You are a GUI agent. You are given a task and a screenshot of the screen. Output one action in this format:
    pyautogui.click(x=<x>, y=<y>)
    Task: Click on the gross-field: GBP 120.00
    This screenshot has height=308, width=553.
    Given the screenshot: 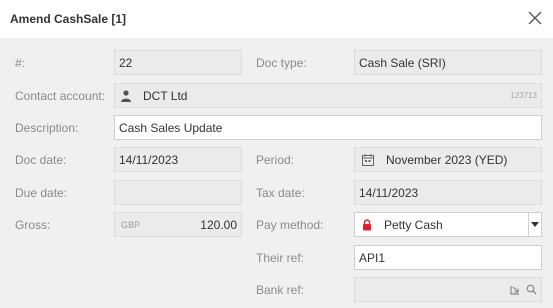 What is the action you would take?
    pyautogui.click(x=178, y=224)
    